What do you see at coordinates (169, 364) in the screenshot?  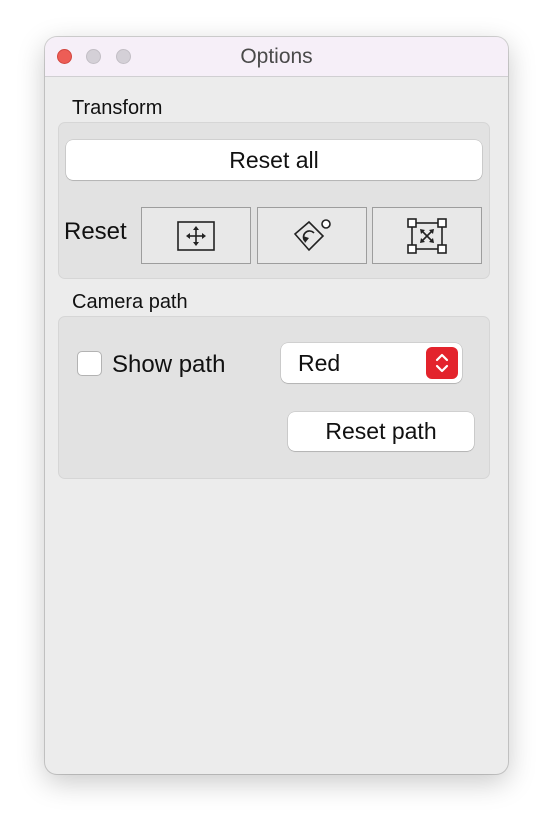 I see `show-path-label: Show path` at bounding box center [169, 364].